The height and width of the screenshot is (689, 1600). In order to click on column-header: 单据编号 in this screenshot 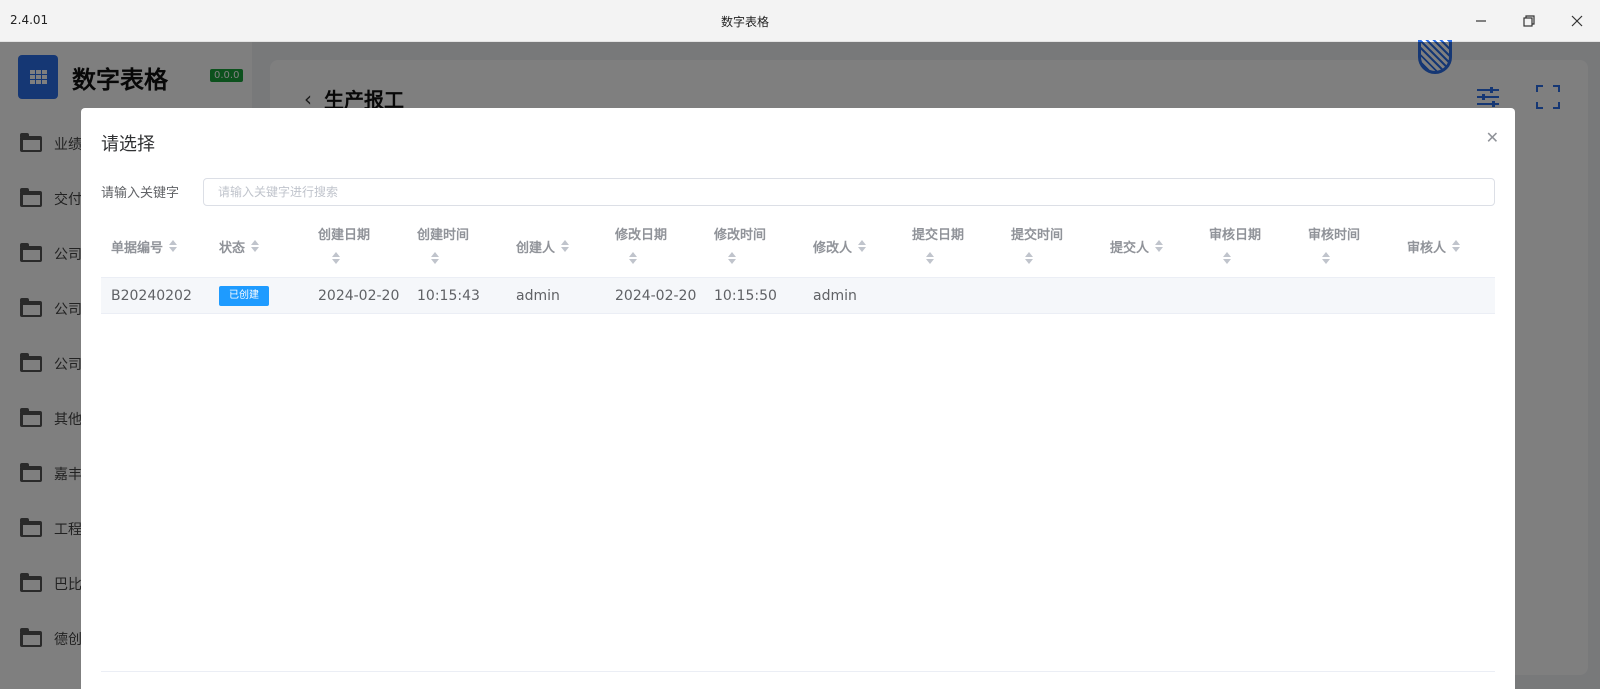, I will do `click(144, 246)`.